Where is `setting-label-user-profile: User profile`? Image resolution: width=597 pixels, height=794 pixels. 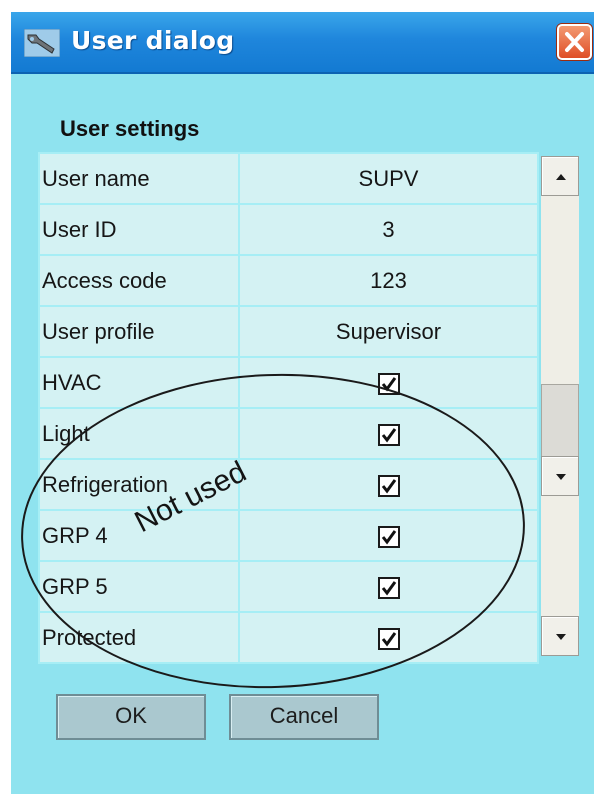
setting-label-user-profile: User profile is located at coordinates (139, 331).